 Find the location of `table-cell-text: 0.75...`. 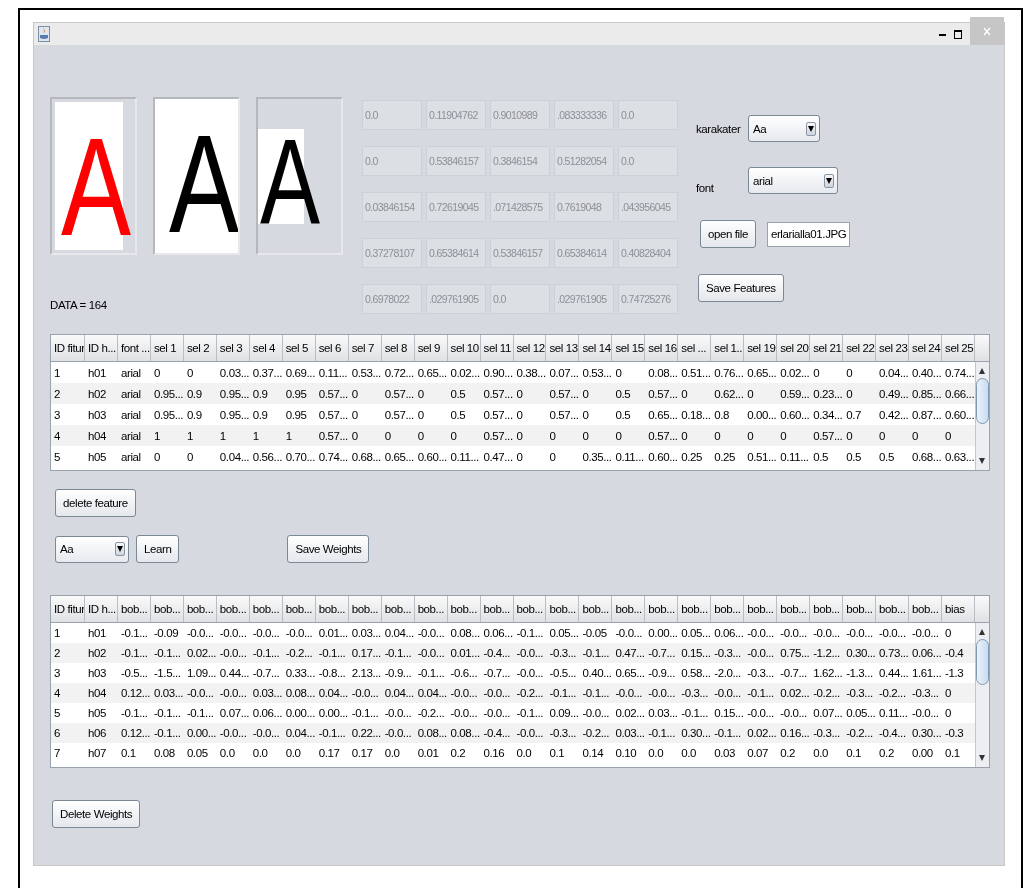

table-cell-text: 0.75... is located at coordinates (795, 653).